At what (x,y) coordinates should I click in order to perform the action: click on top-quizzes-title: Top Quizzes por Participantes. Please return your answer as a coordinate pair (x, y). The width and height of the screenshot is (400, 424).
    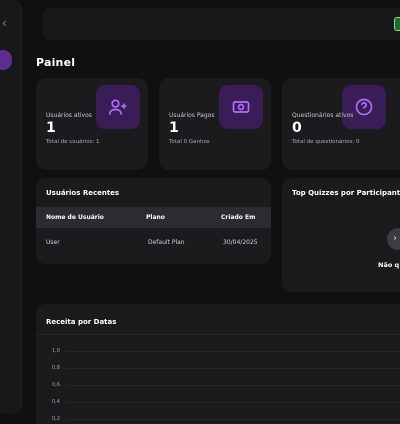
    Looking at the image, I should click on (346, 193).